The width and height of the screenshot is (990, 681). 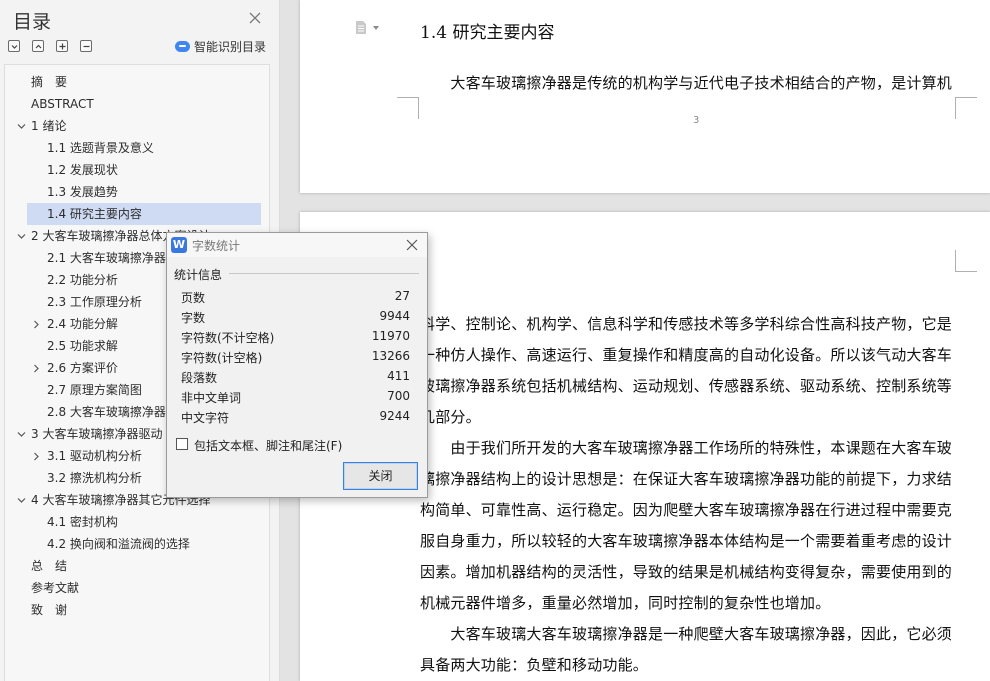 I want to click on text-line: 具备两大功能：负壁和移动功能。, so click(x=534, y=665).